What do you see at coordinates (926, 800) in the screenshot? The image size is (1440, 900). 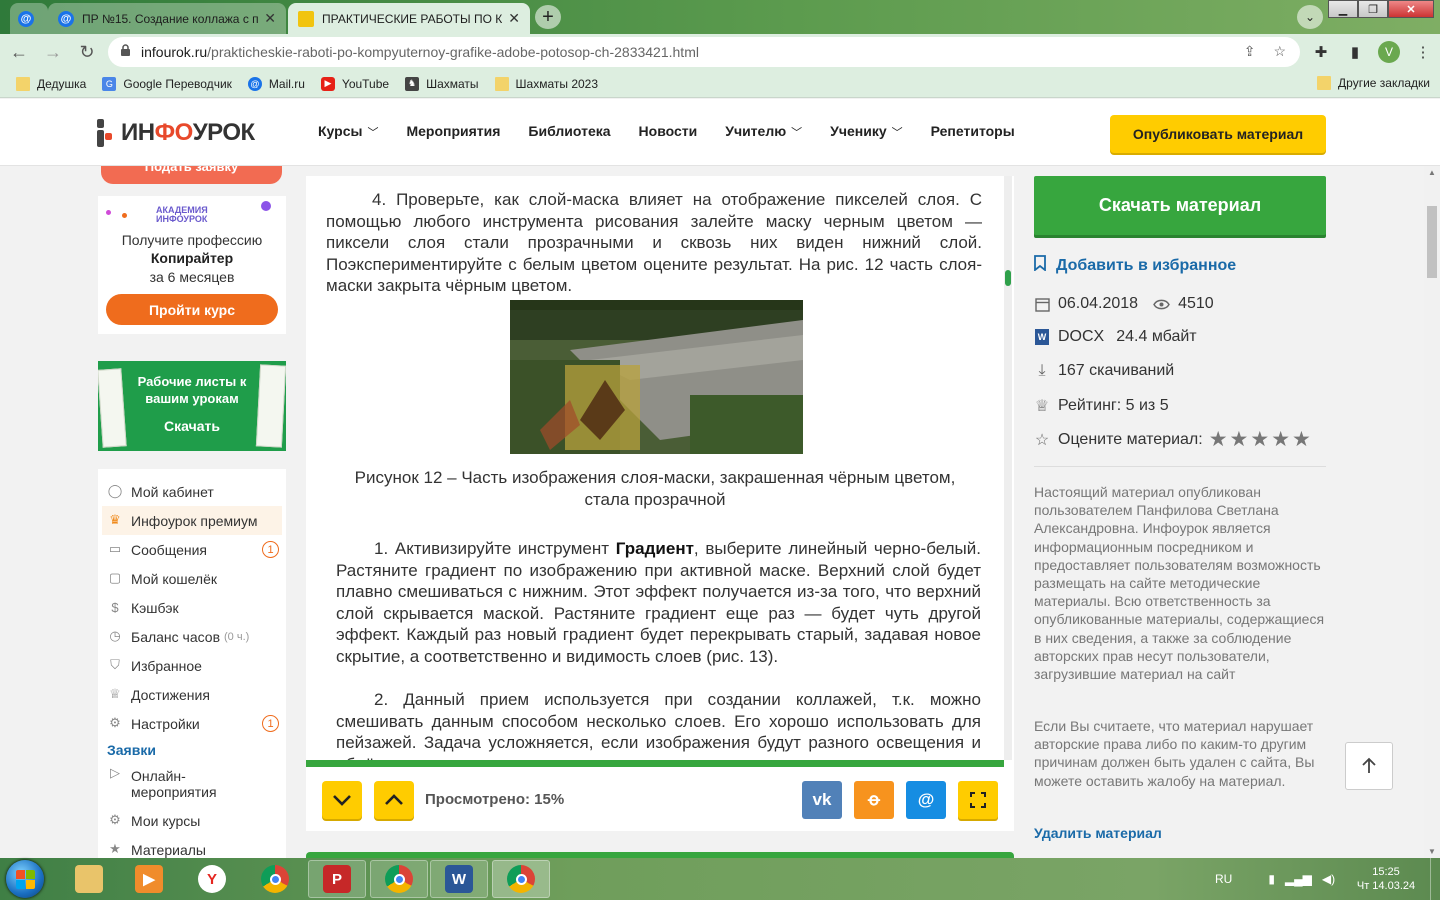 I see `share-mail-button: @` at bounding box center [926, 800].